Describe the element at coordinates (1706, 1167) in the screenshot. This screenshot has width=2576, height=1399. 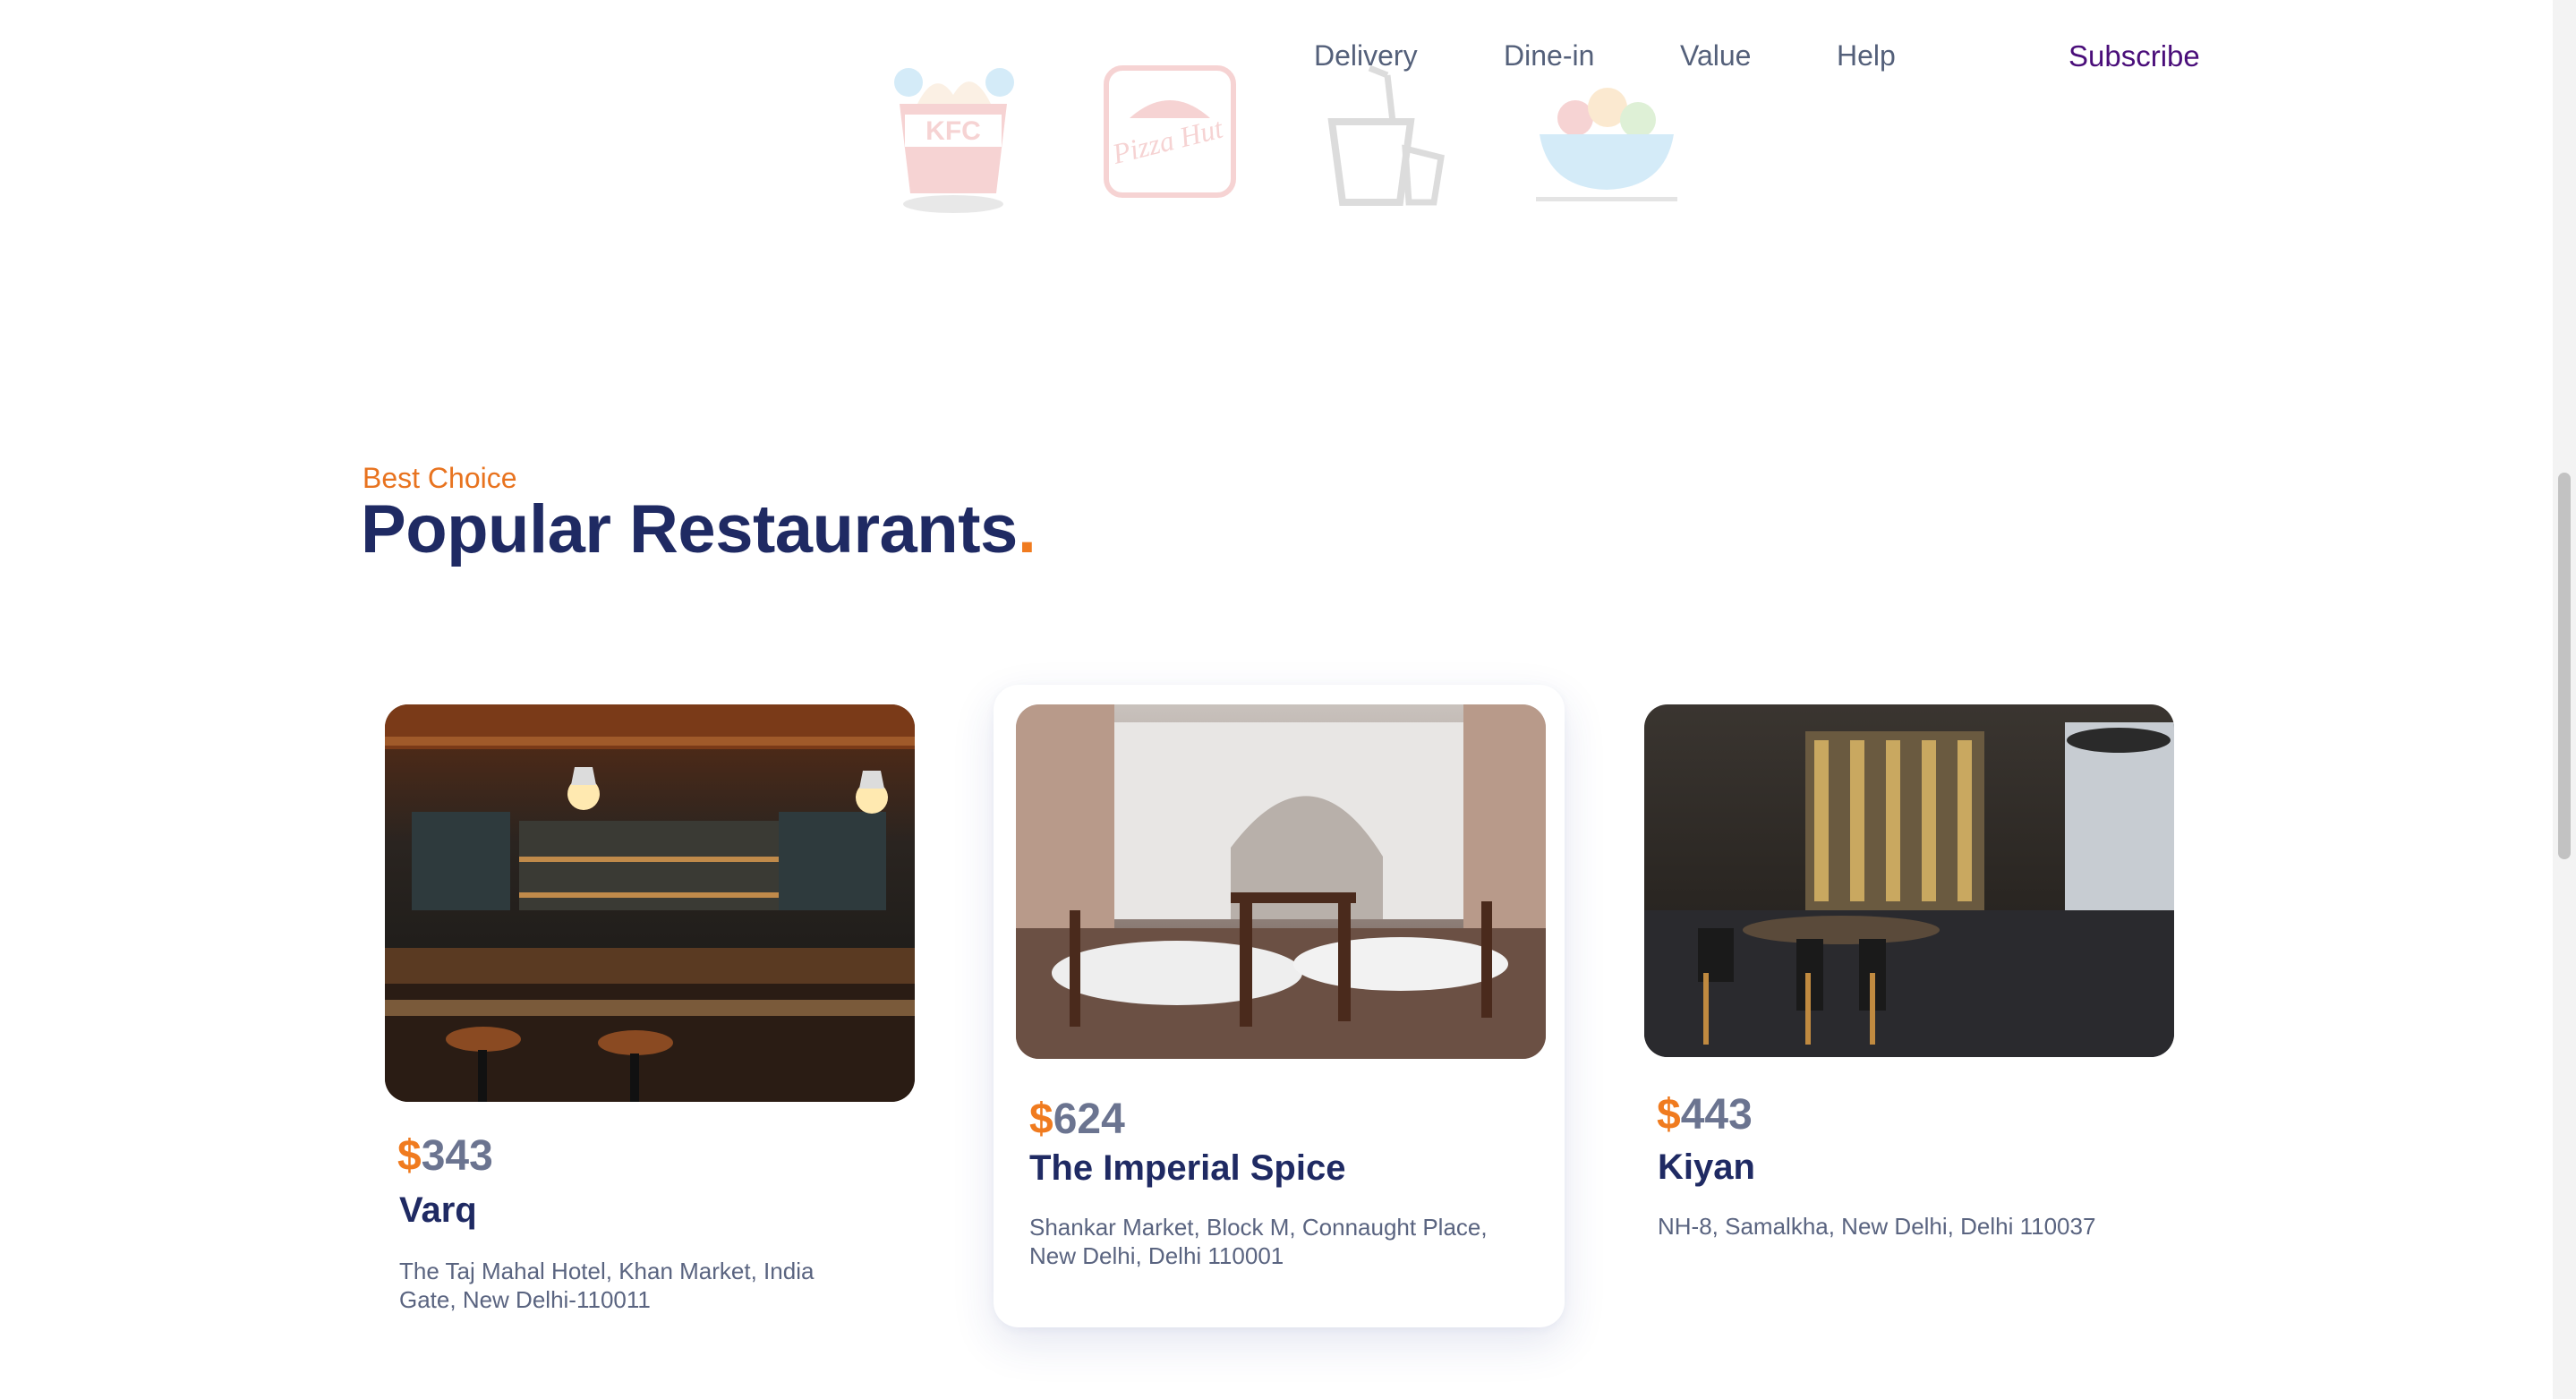
I see `restaurant-name: Kiyan` at that location.